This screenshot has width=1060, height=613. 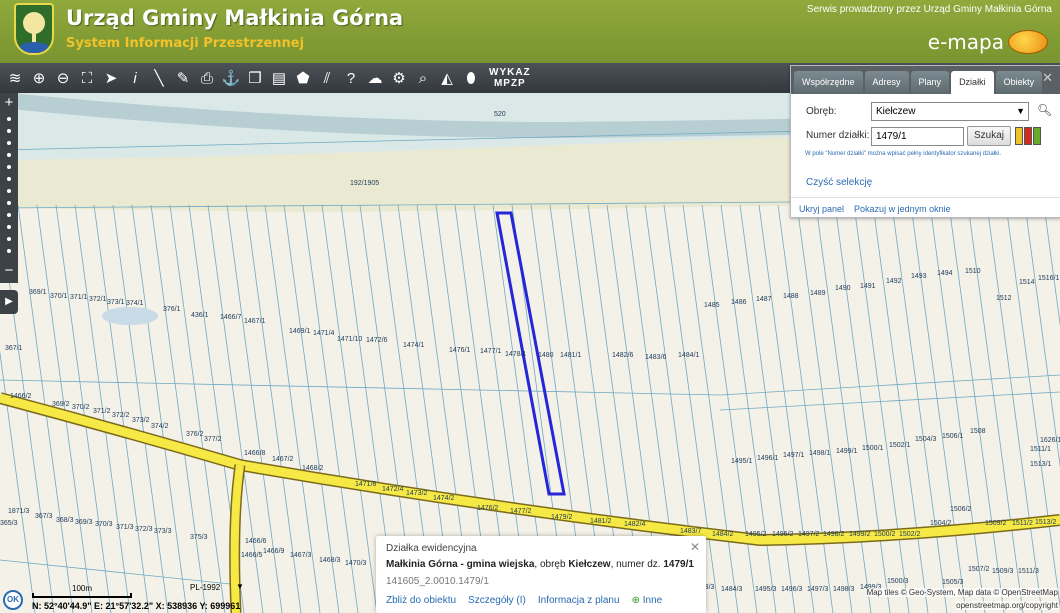 I want to click on single-window-link: Pokazuj w jednym oknie, so click(x=902, y=209).